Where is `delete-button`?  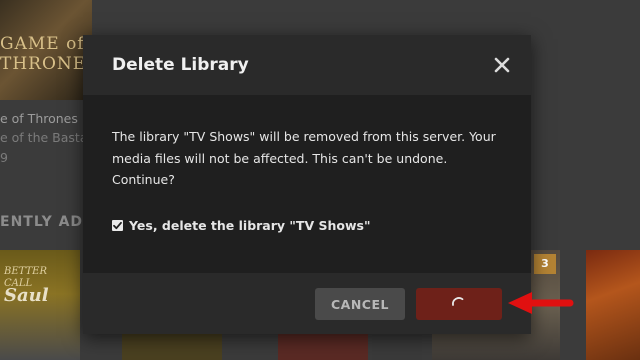
delete-button is located at coordinates (459, 304).